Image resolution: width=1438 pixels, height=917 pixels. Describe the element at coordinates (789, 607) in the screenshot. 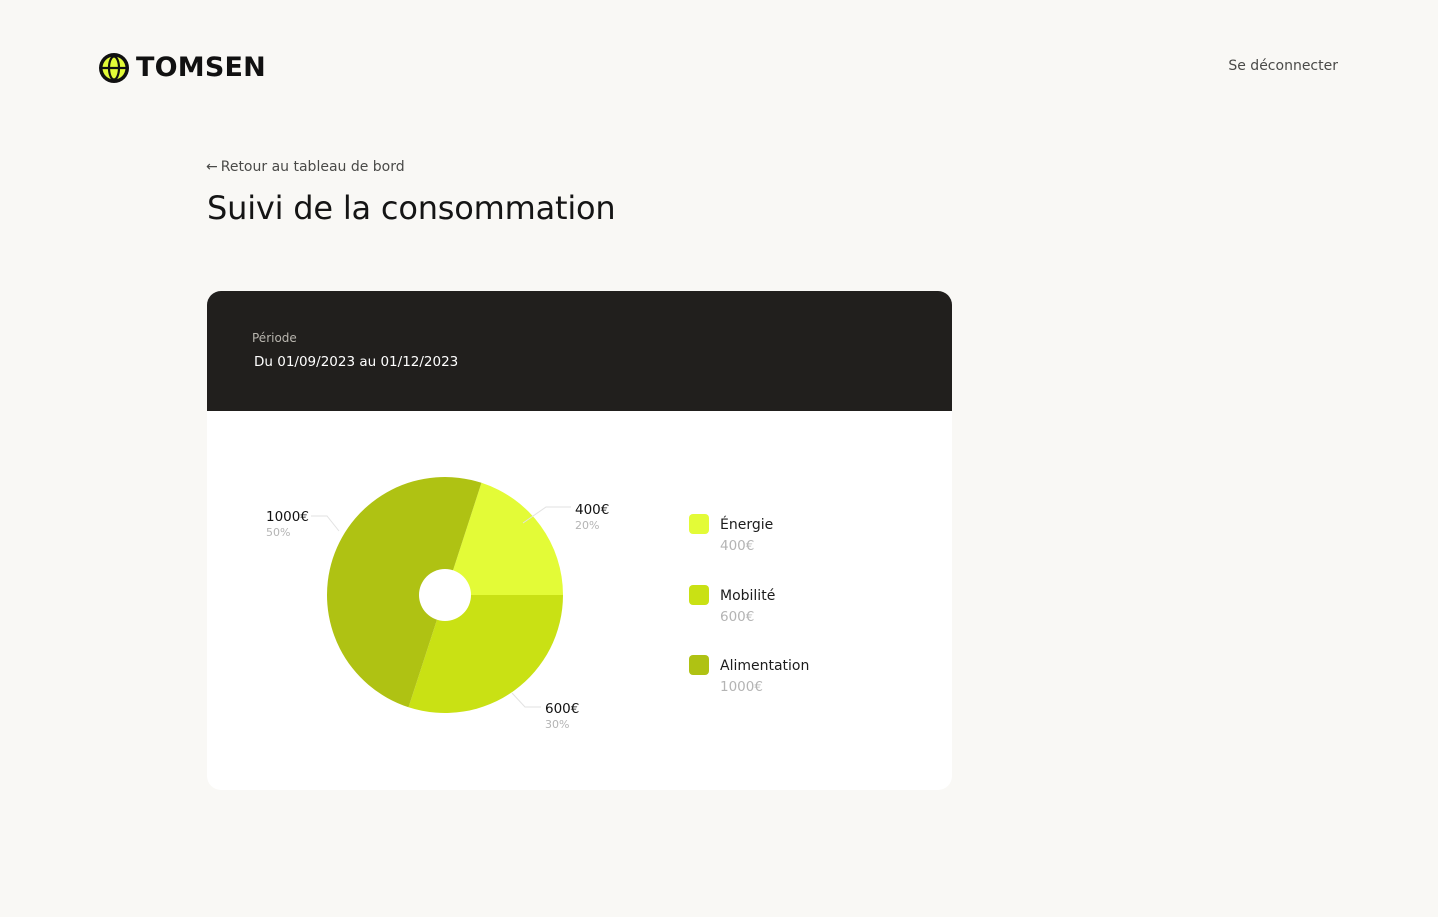

I see `legend-item-mobilite: Mobilité 600€` at that location.